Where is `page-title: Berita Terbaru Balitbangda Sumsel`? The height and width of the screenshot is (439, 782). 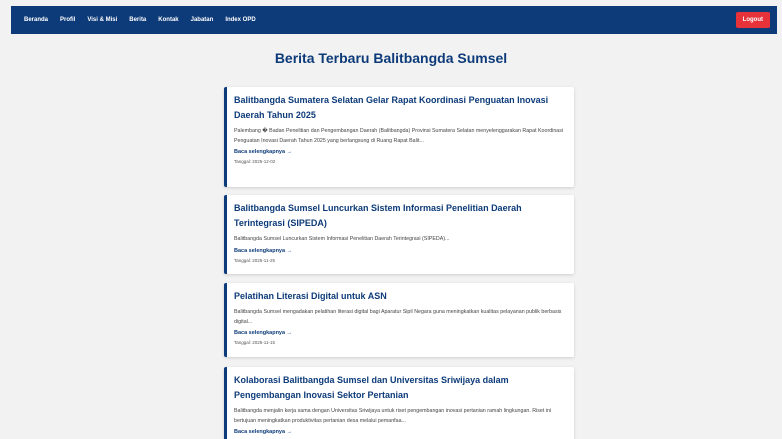
page-title: Berita Terbaru Balitbangda Sumsel is located at coordinates (391, 58).